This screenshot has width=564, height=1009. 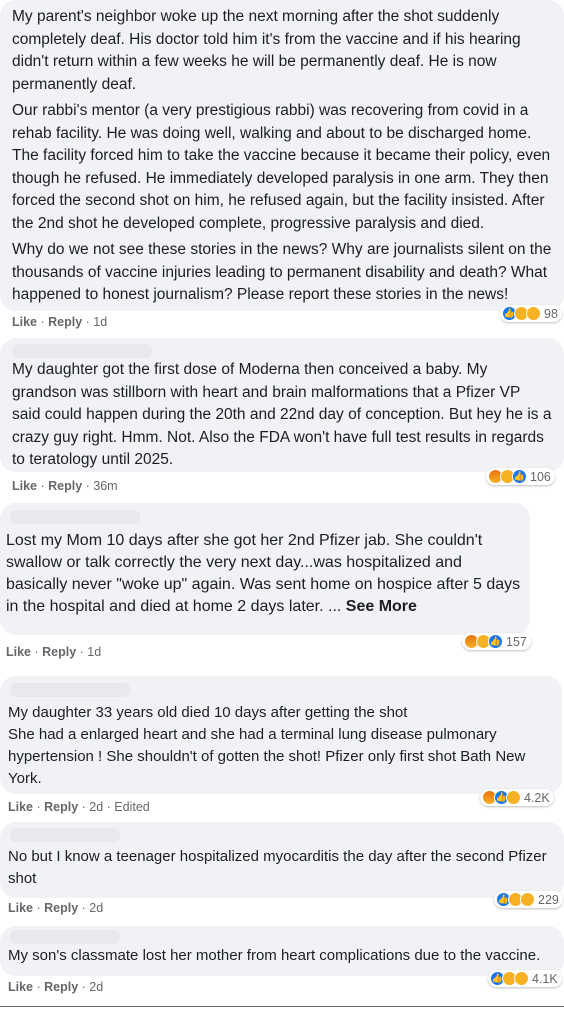 I want to click on reactions-4: 👍 4.2K, so click(x=517, y=797).